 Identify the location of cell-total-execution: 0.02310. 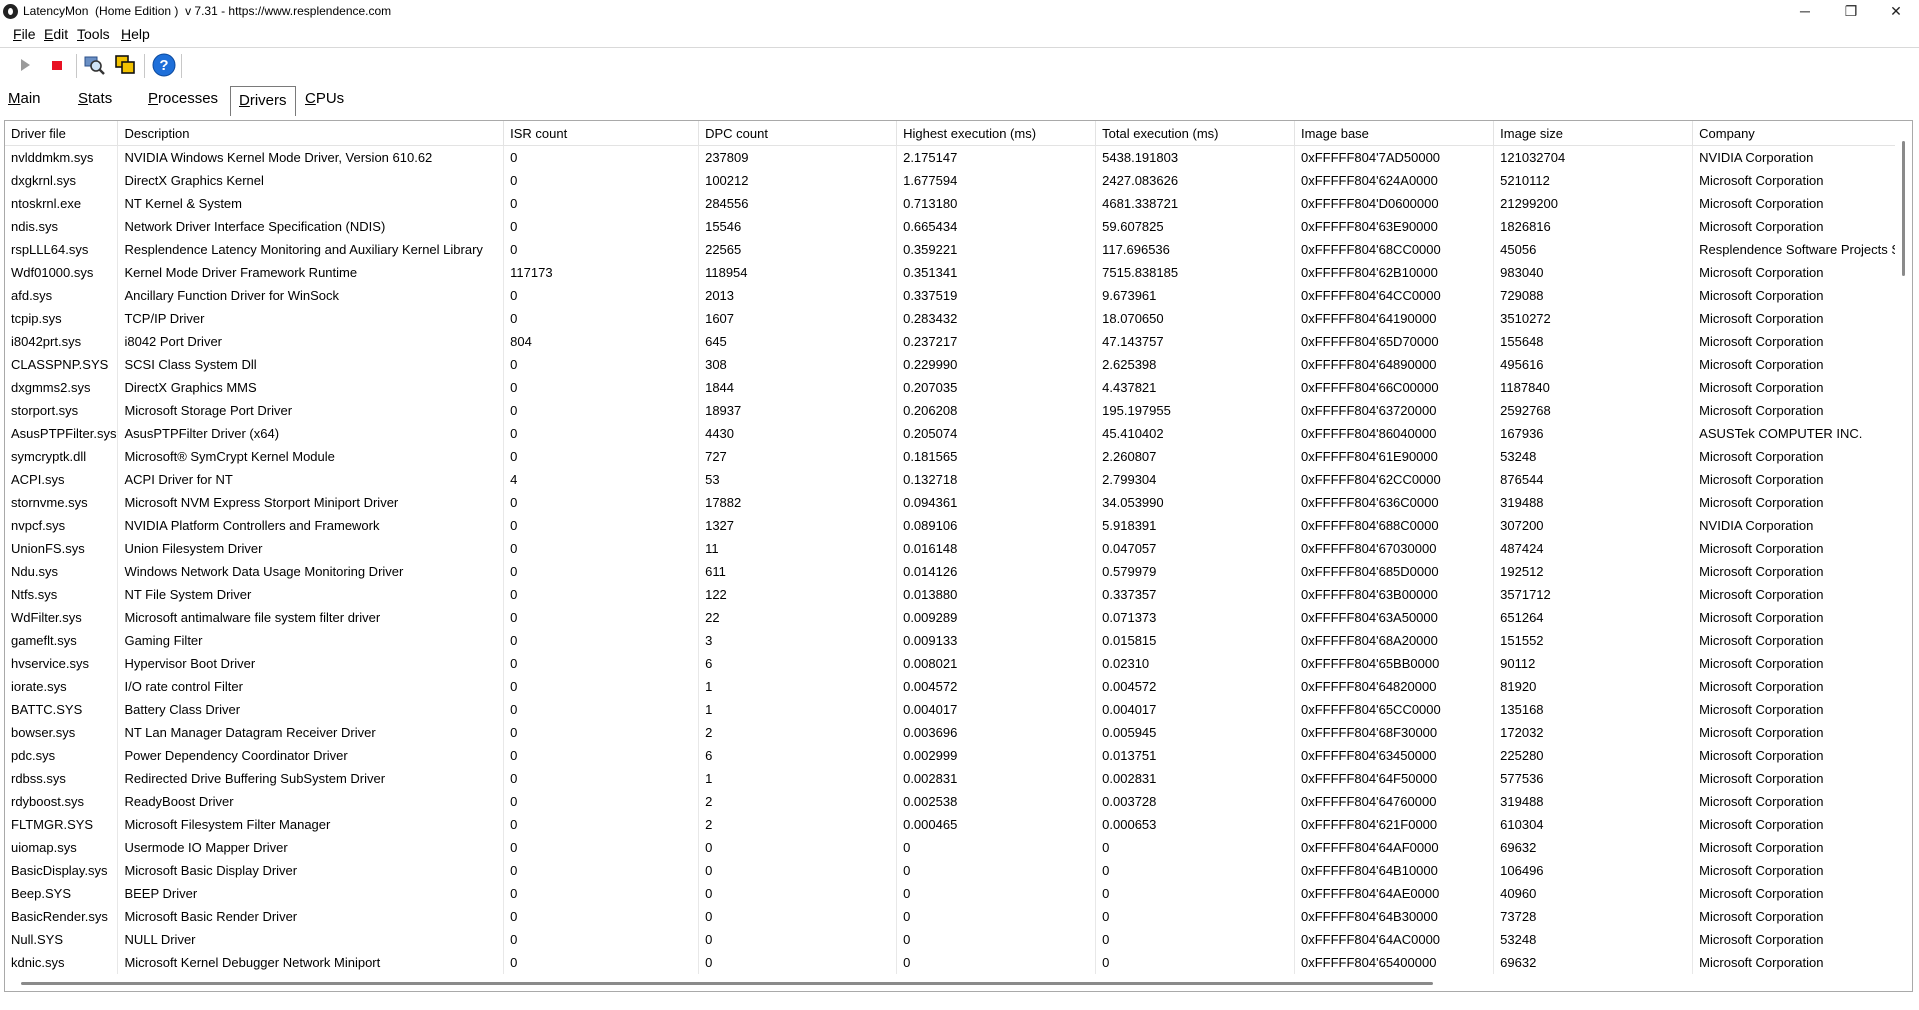
(1195, 663).